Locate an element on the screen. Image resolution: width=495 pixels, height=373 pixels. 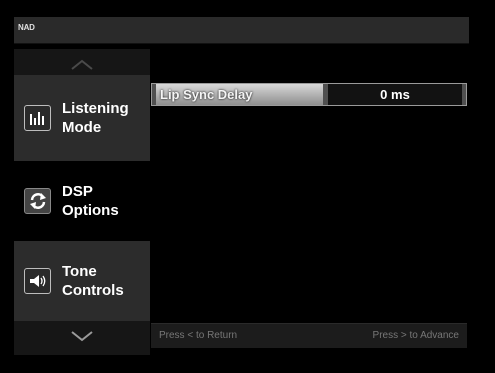
sidebar-item-listening-mode: Listening Mode is located at coordinates (82, 118).